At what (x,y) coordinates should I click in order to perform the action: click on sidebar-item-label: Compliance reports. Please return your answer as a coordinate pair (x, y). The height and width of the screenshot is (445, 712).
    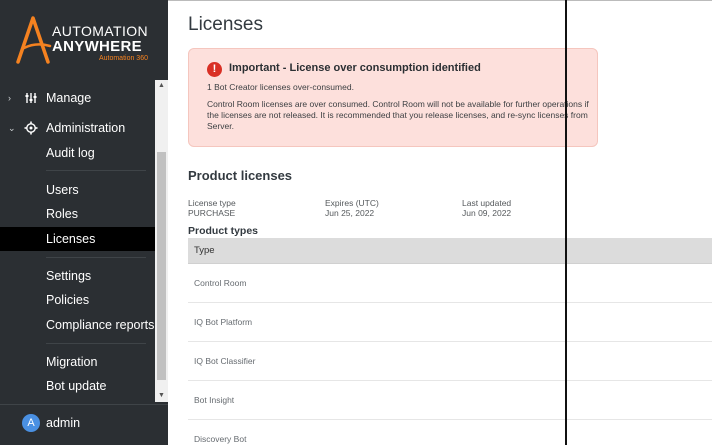
    Looking at the image, I should click on (100, 325).